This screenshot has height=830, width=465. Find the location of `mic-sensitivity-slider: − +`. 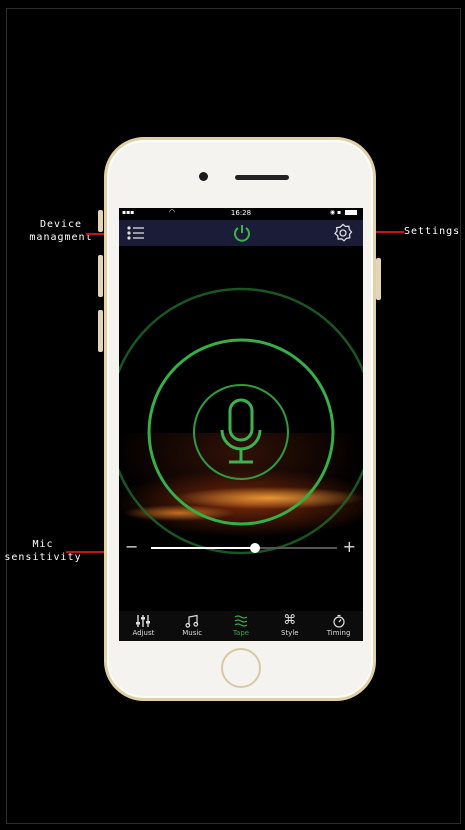

mic-sensitivity-slider: − + is located at coordinates (241, 548).